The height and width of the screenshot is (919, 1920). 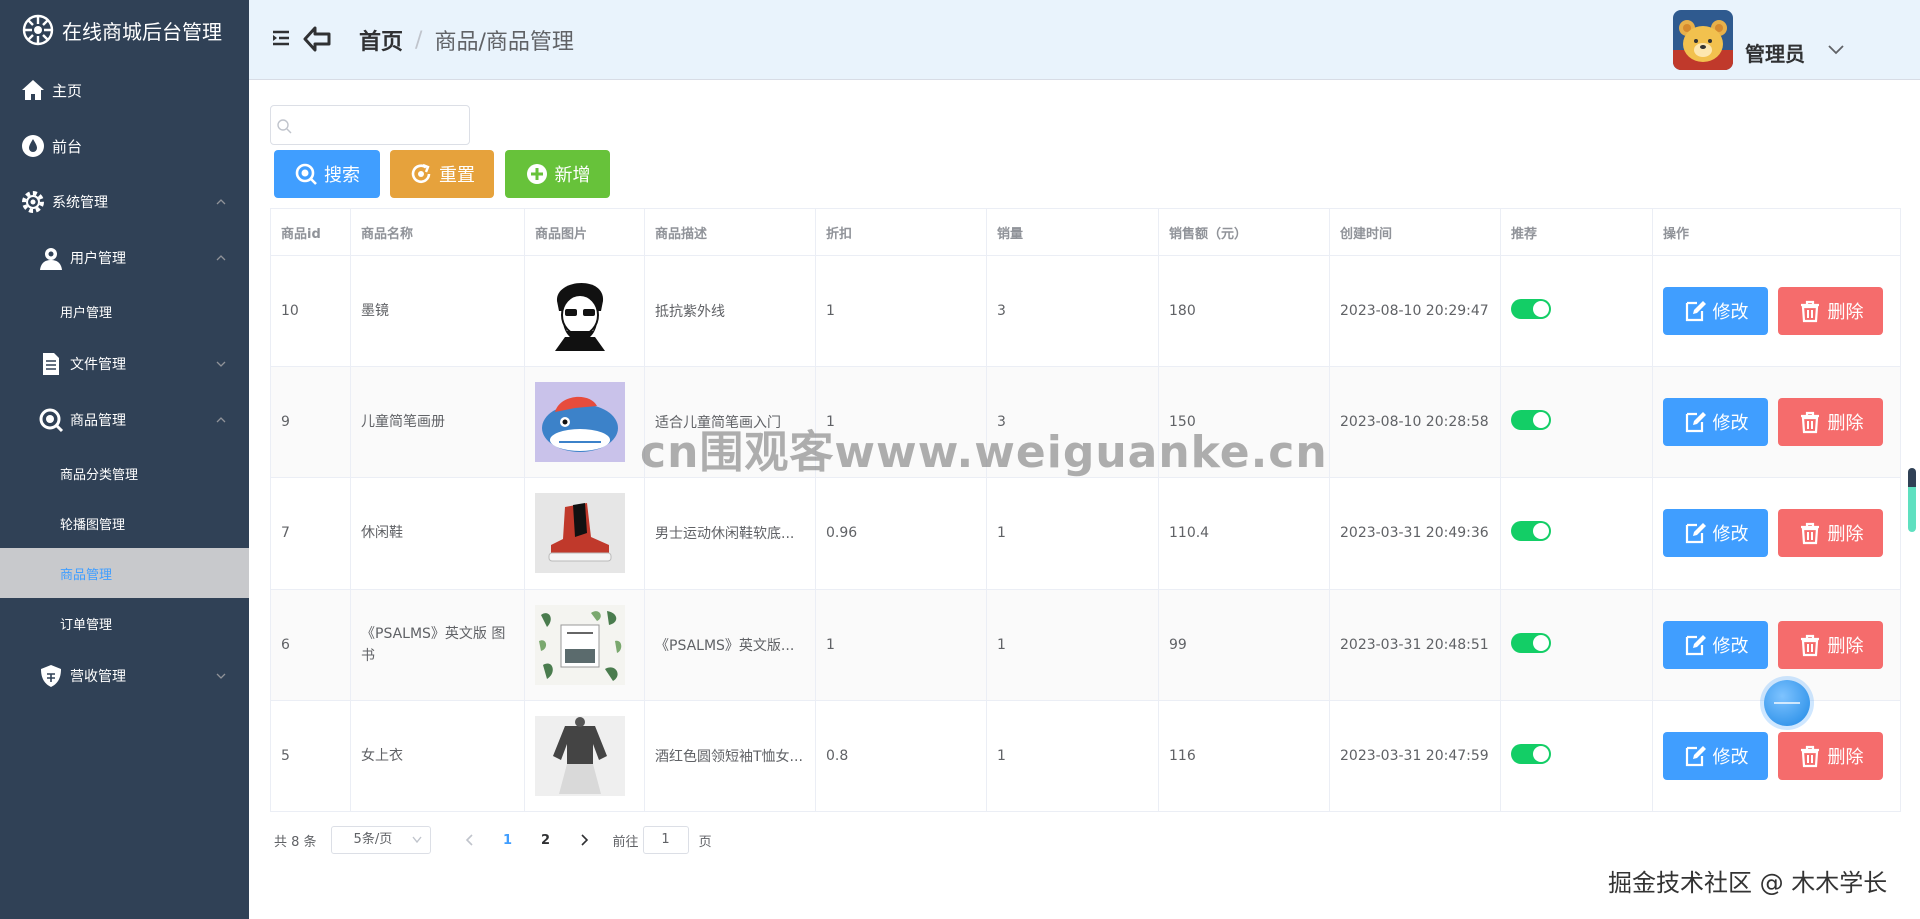 What do you see at coordinates (457, 175) in the screenshot?
I see `reset-button-label: 重置` at bounding box center [457, 175].